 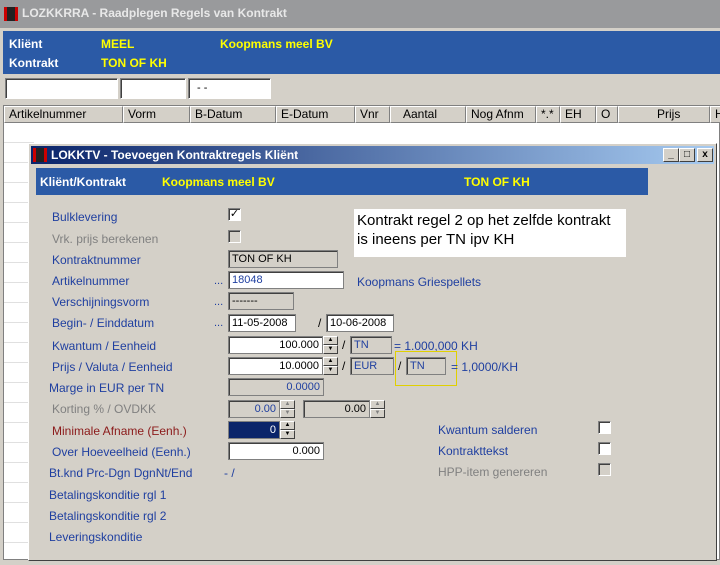 I want to click on verschijningsvorm-label: Verschijningsvorm, so click(x=101, y=302).